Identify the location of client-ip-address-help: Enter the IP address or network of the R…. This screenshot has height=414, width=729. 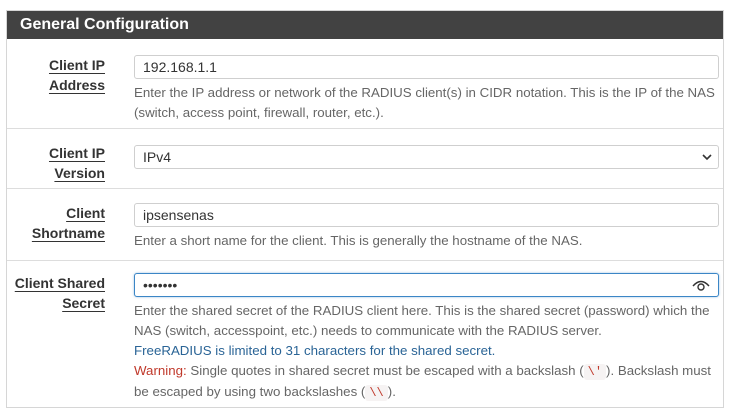
(424, 102).